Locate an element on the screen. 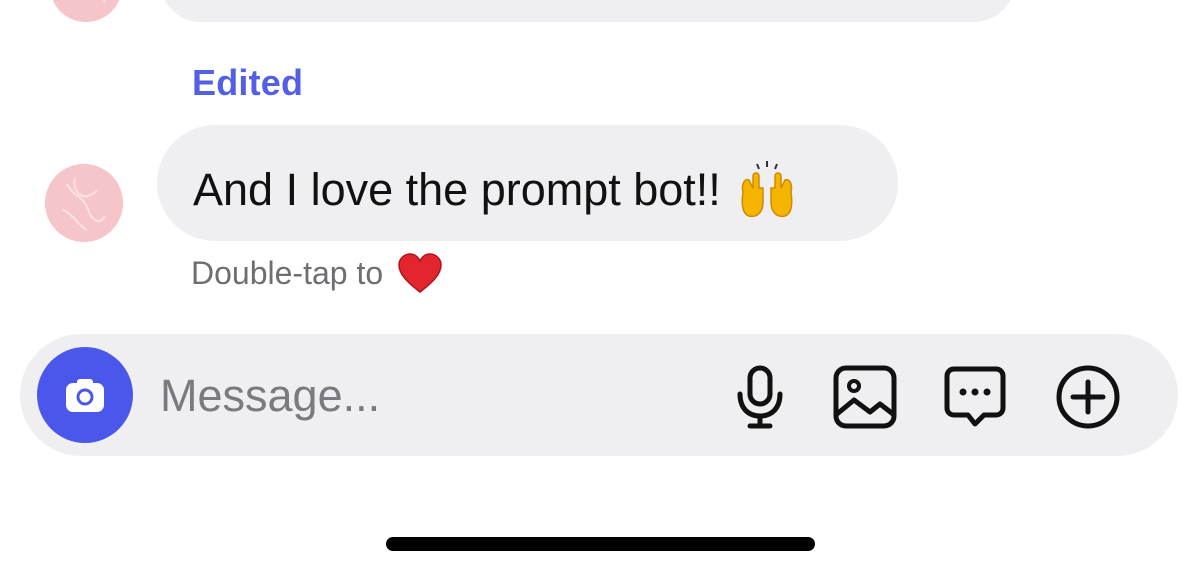 The image size is (1200, 573). message-bubble: And I love the prompt bot!! is located at coordinates (527, 183).